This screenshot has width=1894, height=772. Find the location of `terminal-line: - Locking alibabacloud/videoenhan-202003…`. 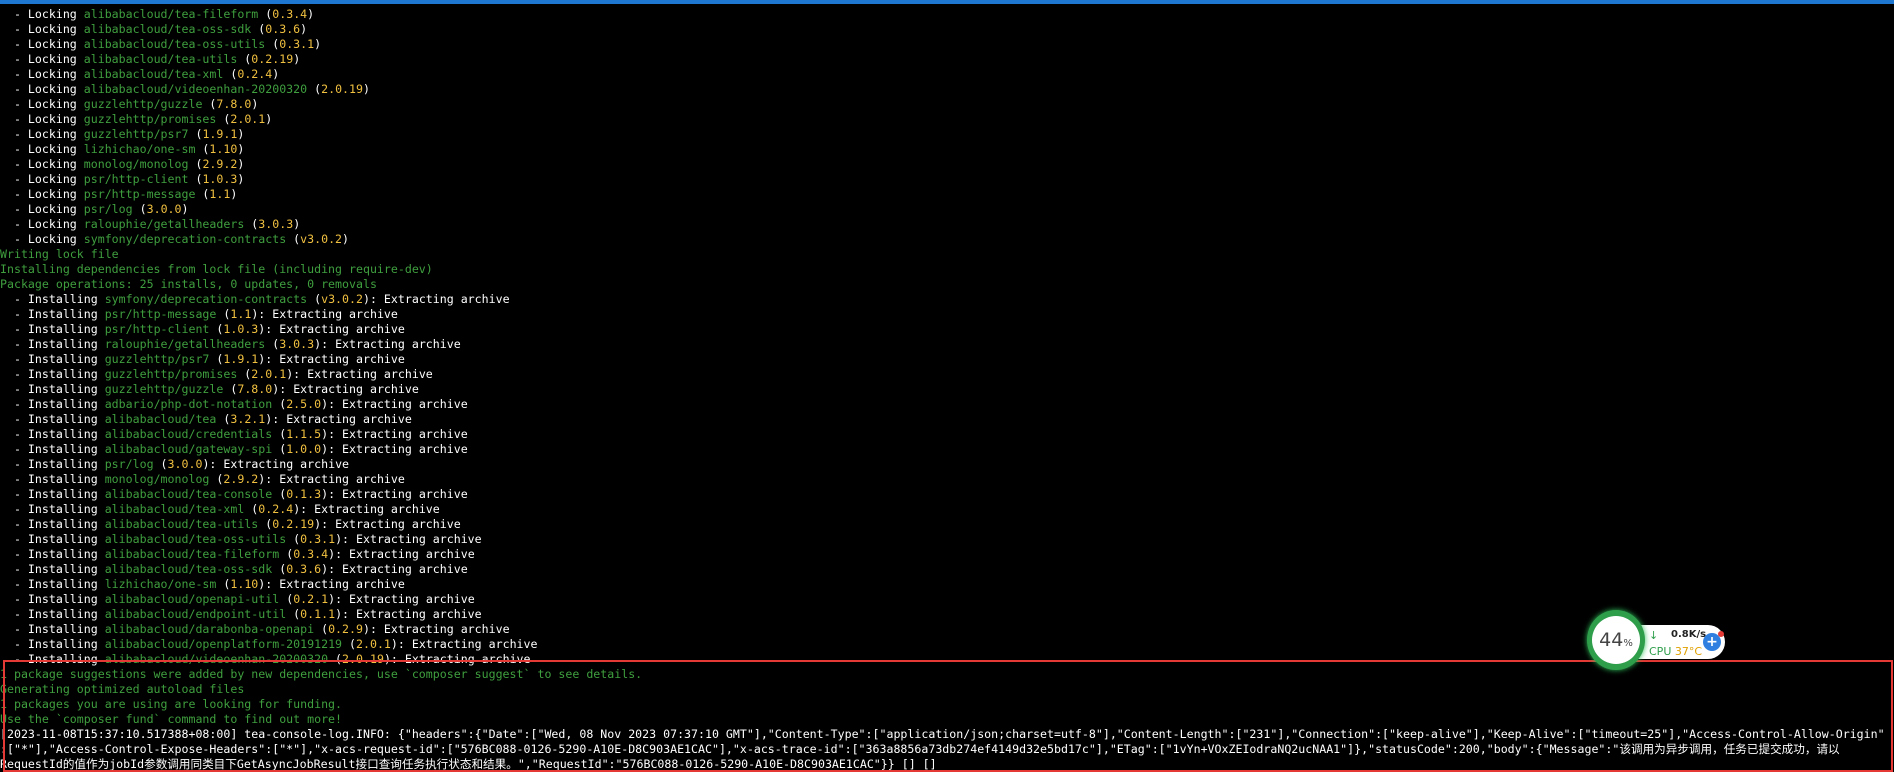

terminal-line: - Locking alibabacloud/videoenhan-202003… is located at coordinates (947, 89).